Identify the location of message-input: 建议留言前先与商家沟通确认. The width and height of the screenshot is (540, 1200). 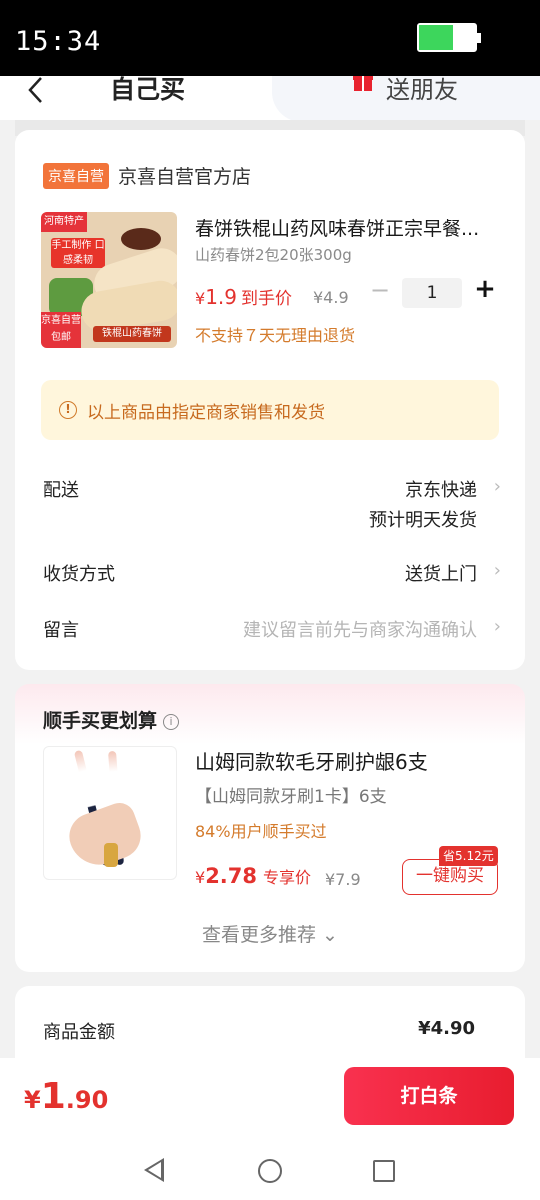
(360, 629).